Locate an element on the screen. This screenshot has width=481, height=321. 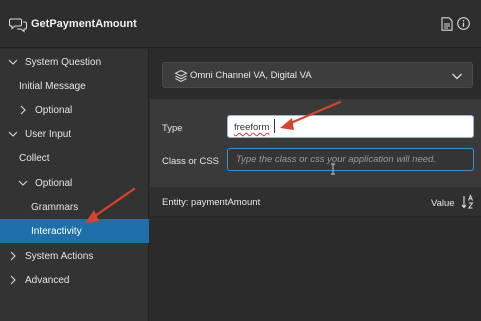
entity-header-row: Entity: paymentAmount Value is located at coordinates (315, 202).